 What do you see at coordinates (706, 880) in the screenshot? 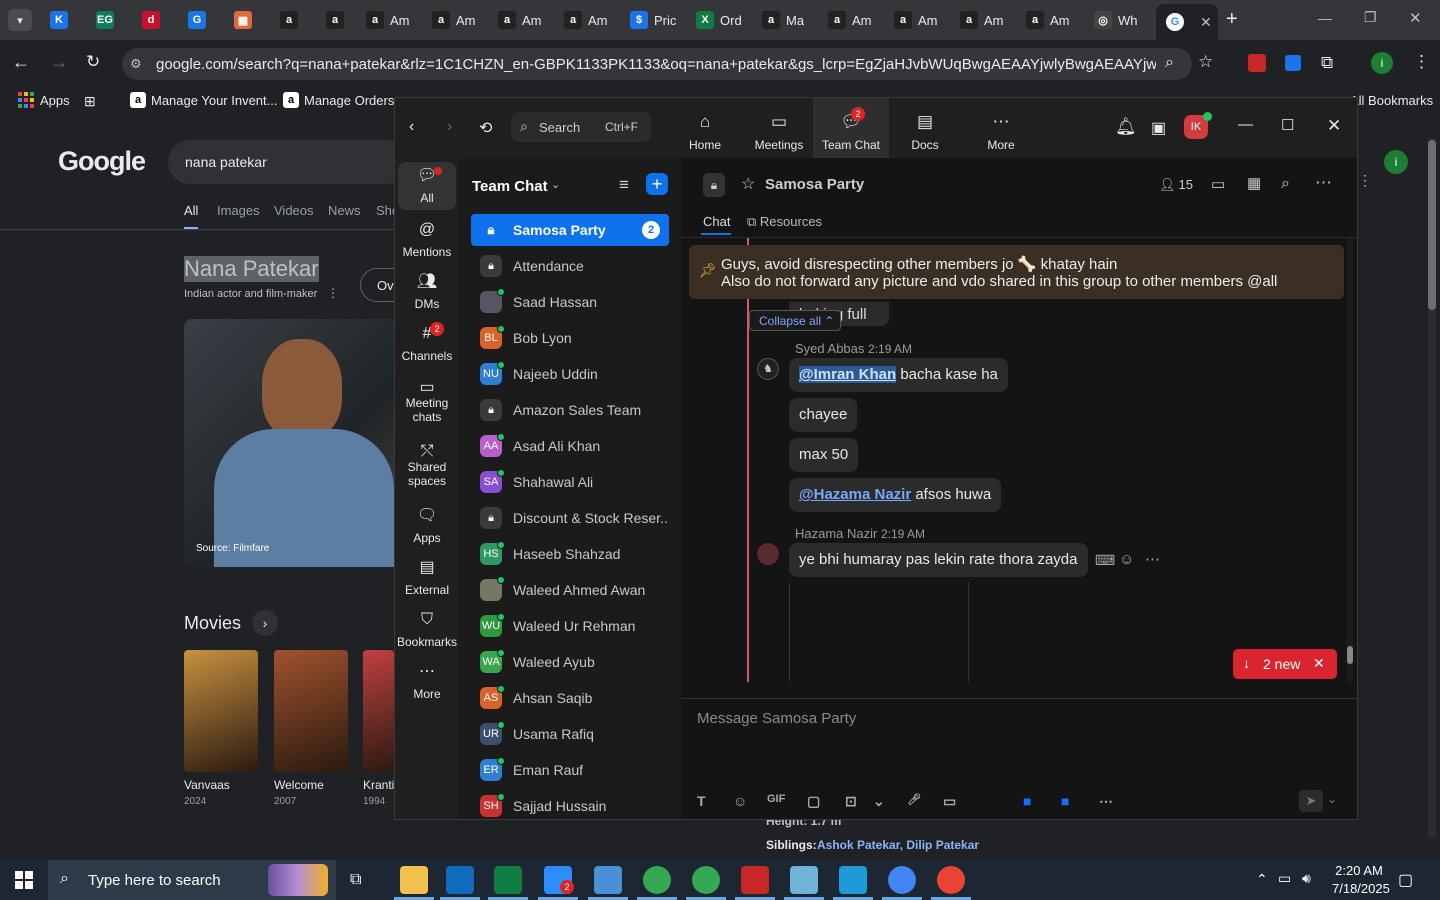
I see `chrome-profile-icon` at bounding box center [706, 880].